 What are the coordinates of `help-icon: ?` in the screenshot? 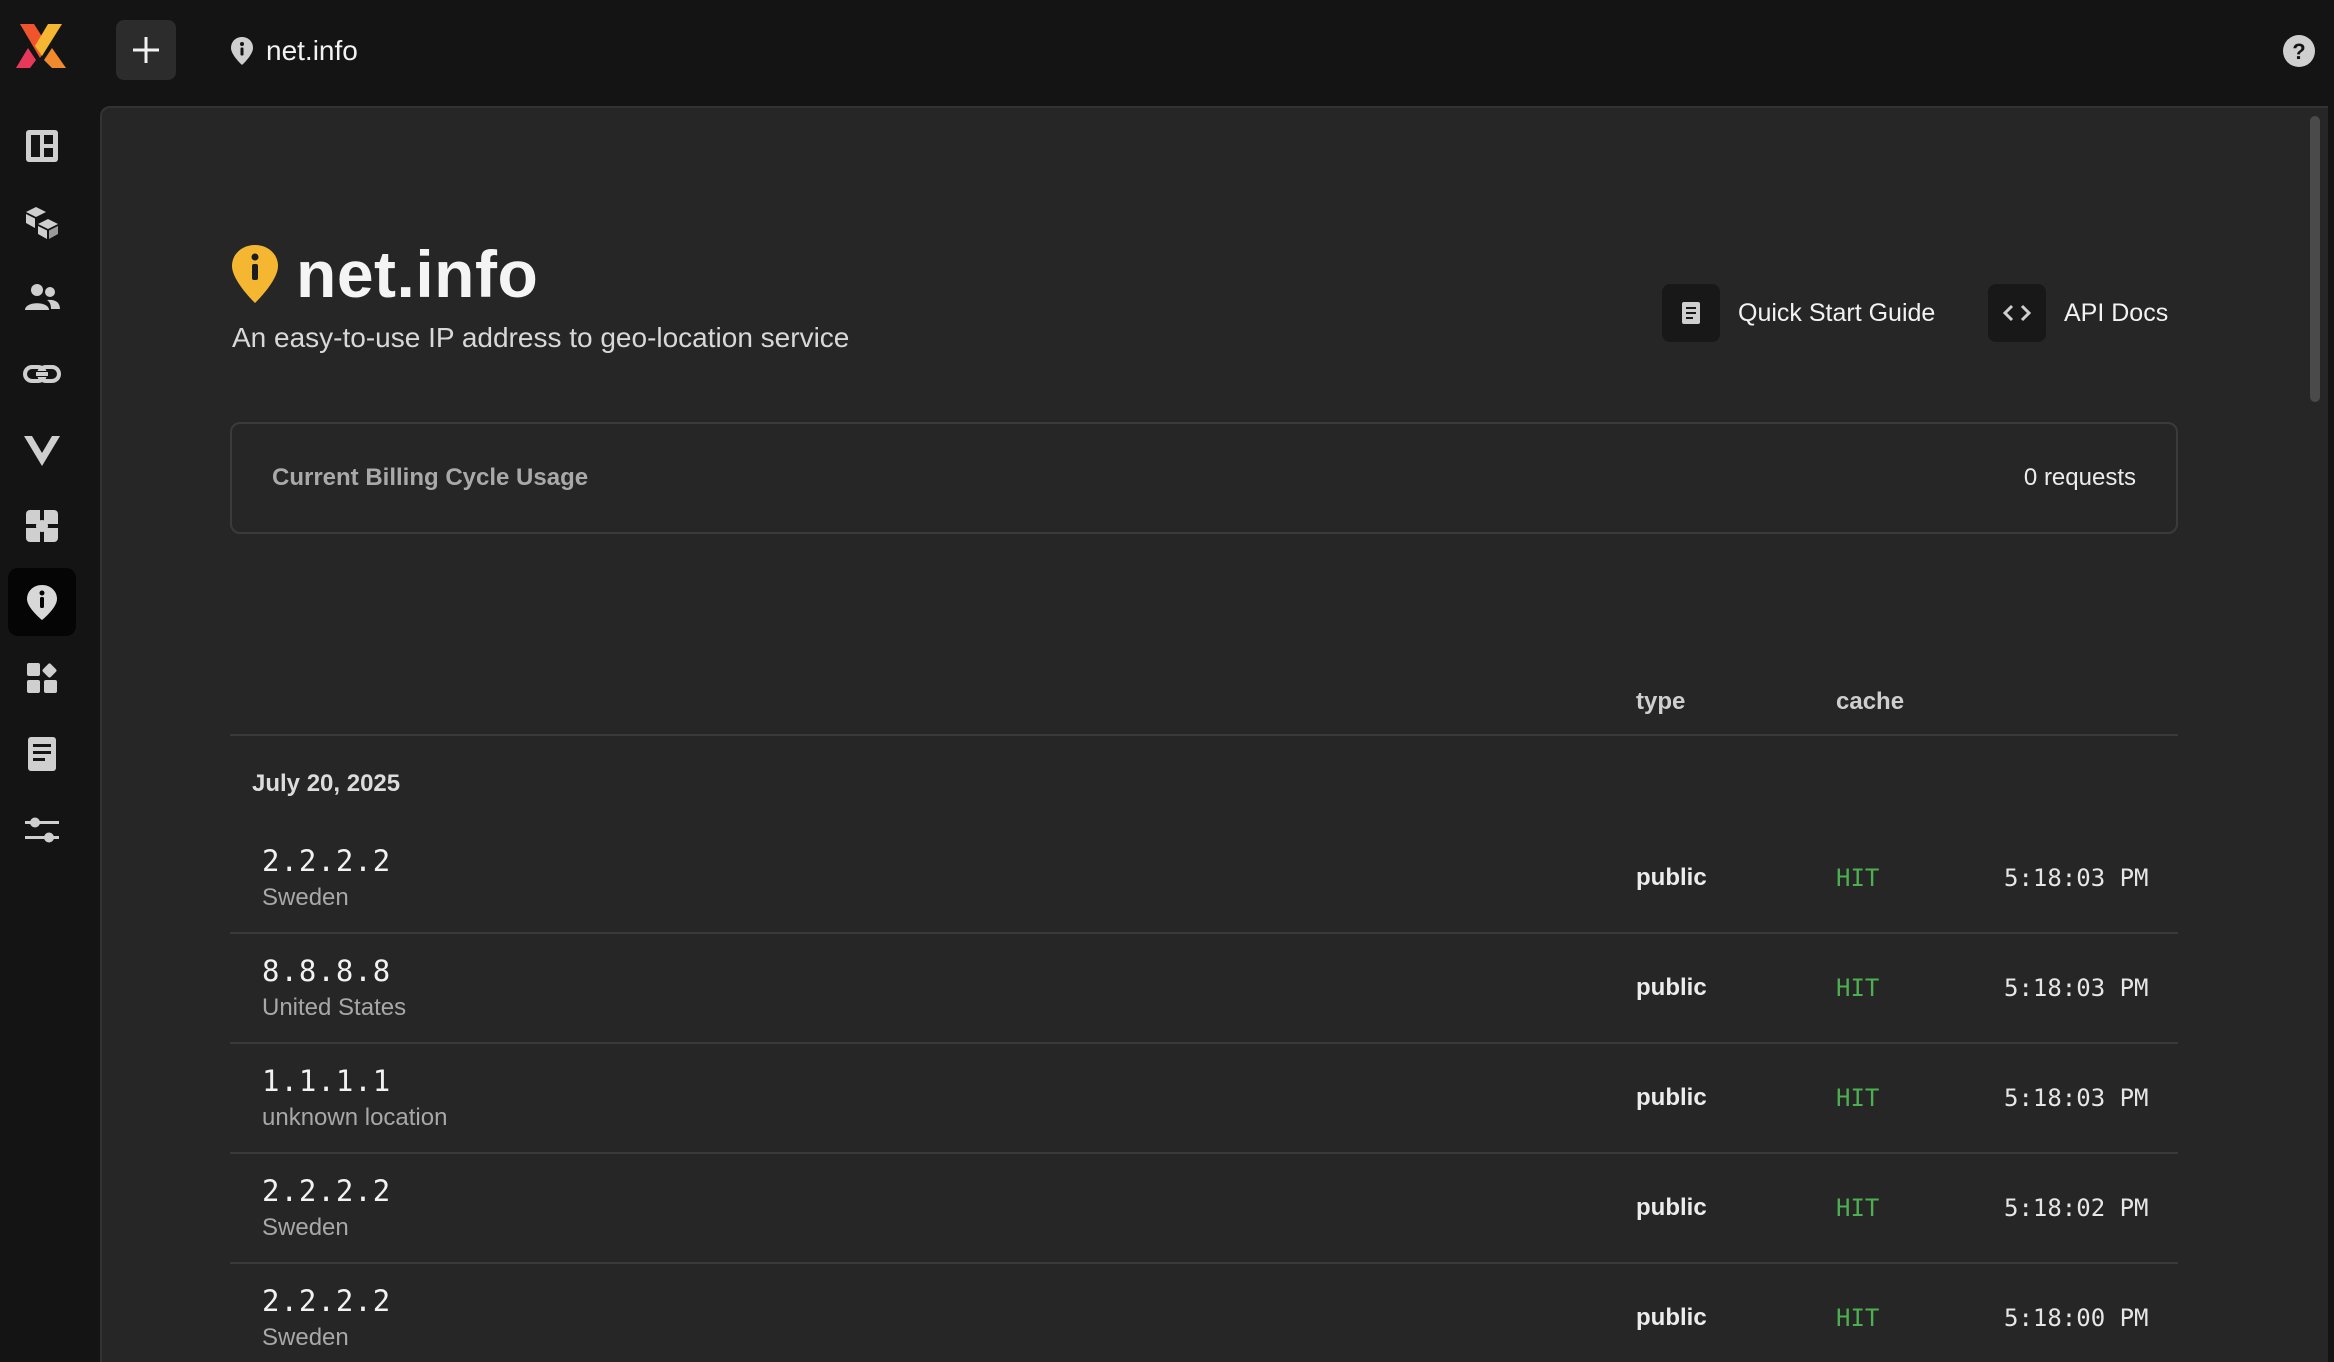 It's located at (2299, 51).